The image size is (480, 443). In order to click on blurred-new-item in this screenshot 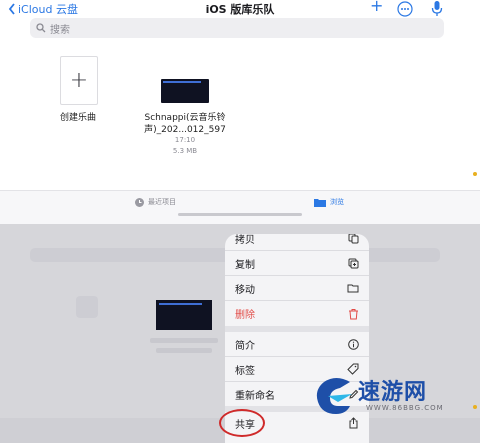, I will do `click(87, 307)`.